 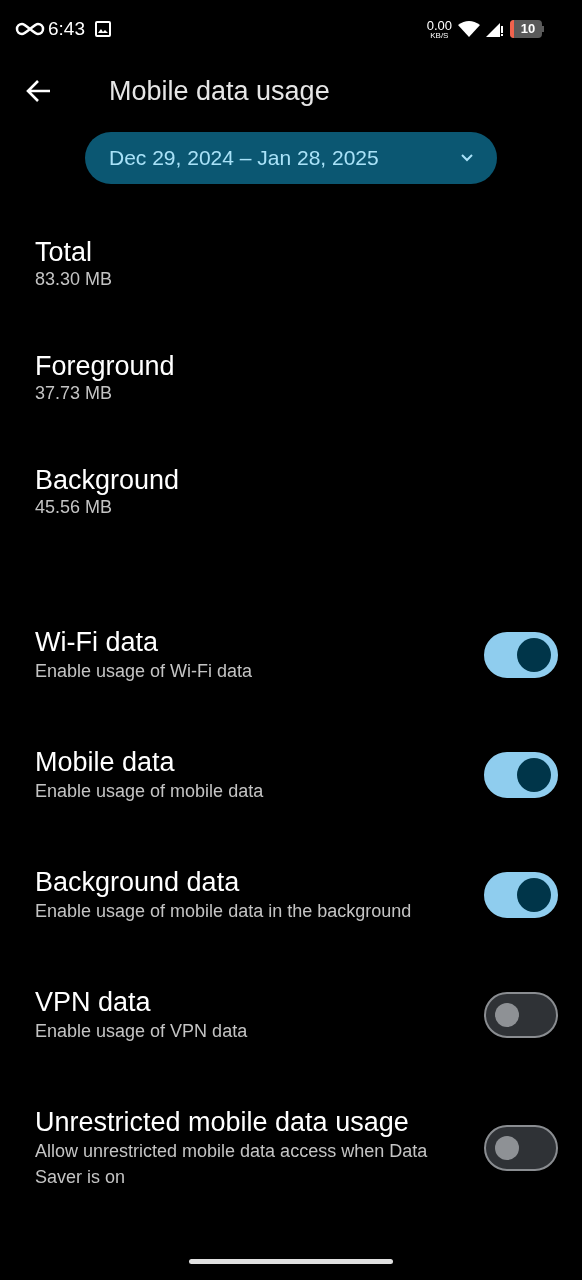 I want to click on usage-value: 45.56 MB, so click(x=74, y=507).